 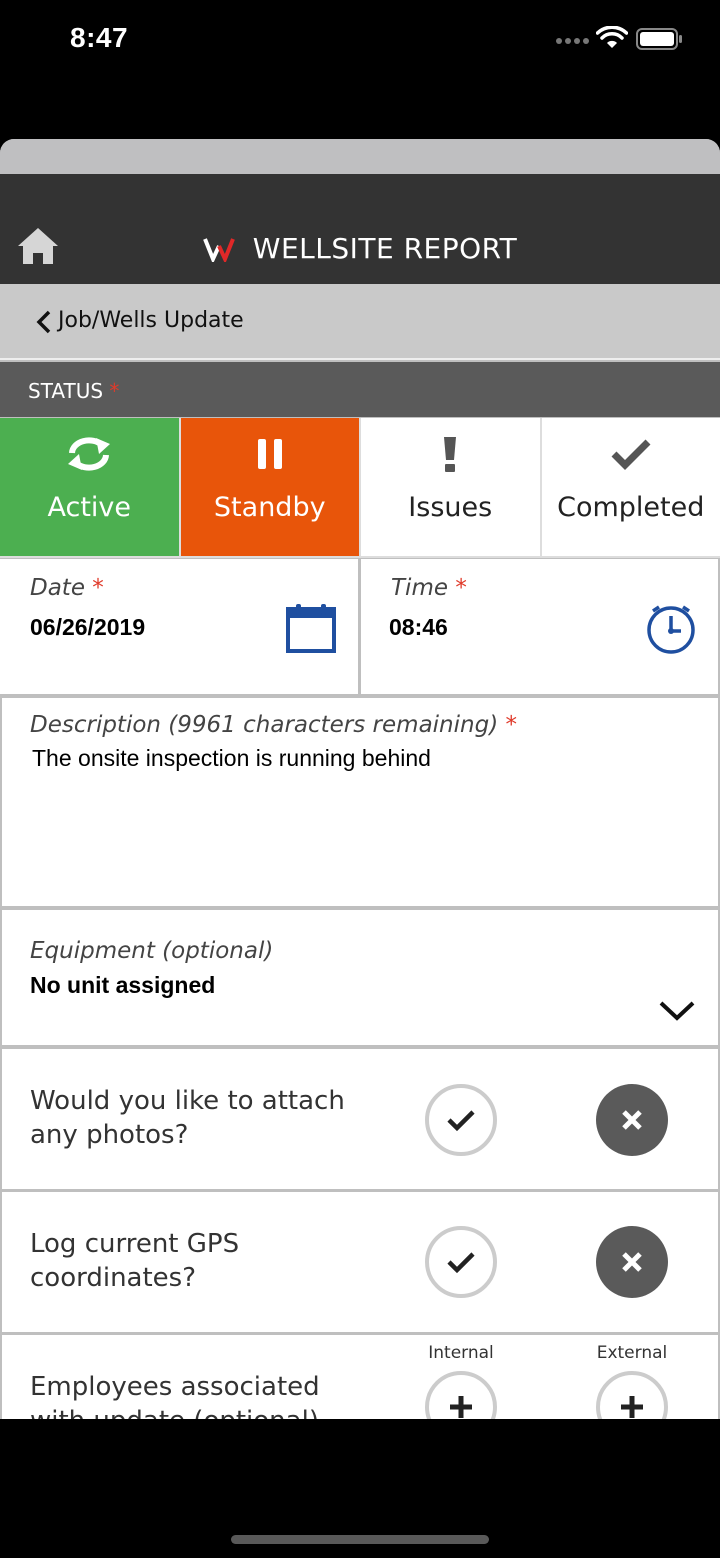 What do you see at coordinates (360, 977) in the screenshot?
I see `equipment-field: Equipment (optional) No unit assigned` at bounding box center [360, 977].